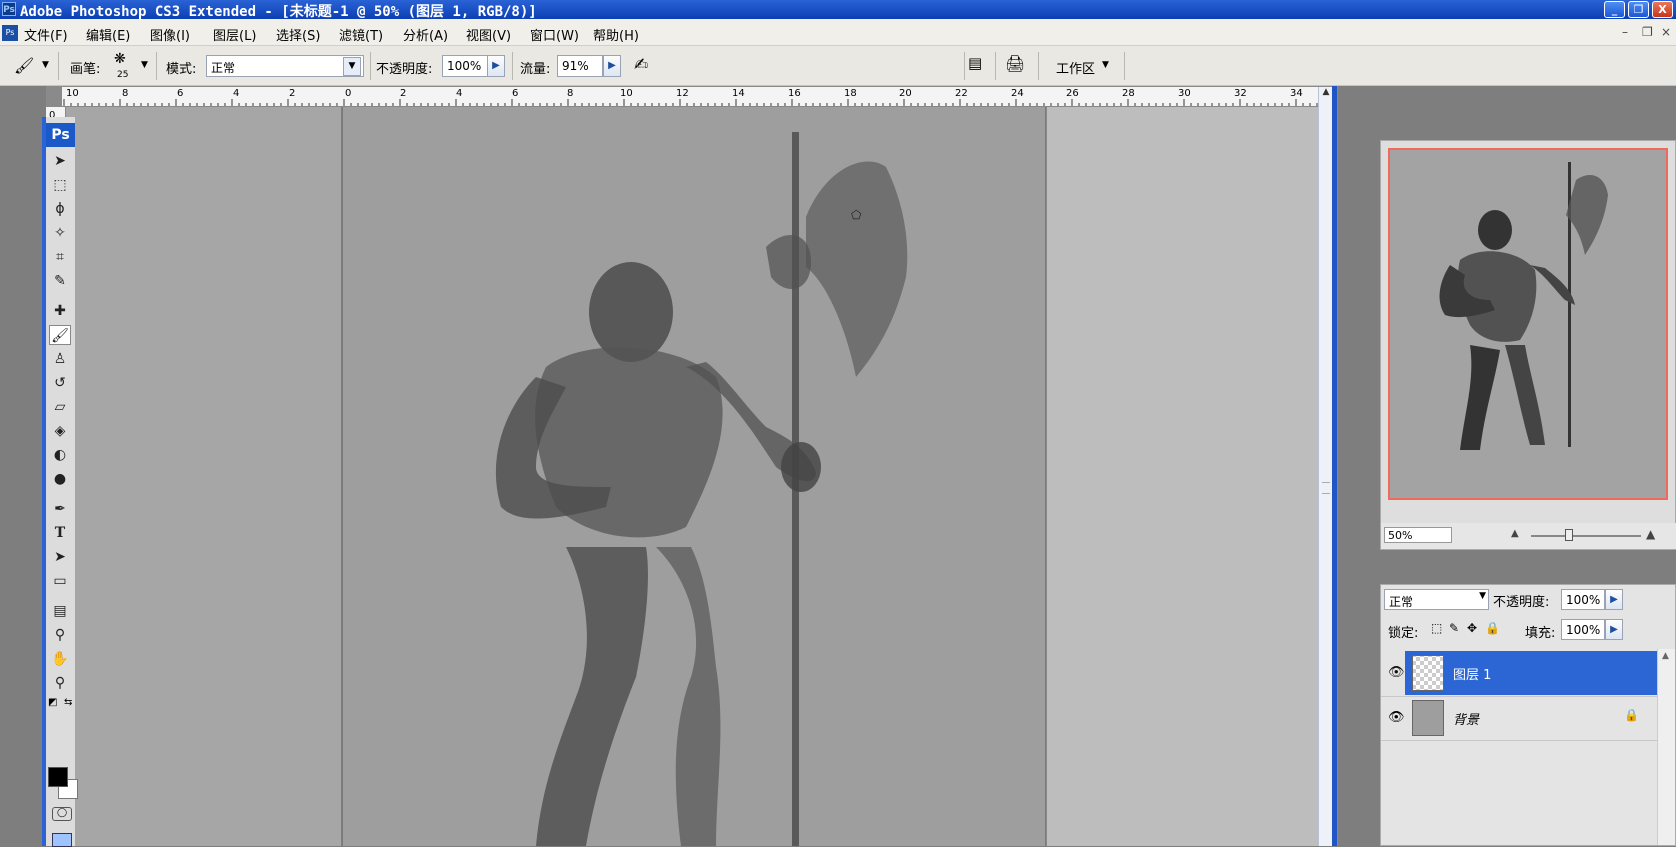 Image resolution: width=1676 pixels, height=847 pixels. Describe the element at coordinates (1515, 533) in the screenshot. I see `zoom-out-icon: ▲` at that location.